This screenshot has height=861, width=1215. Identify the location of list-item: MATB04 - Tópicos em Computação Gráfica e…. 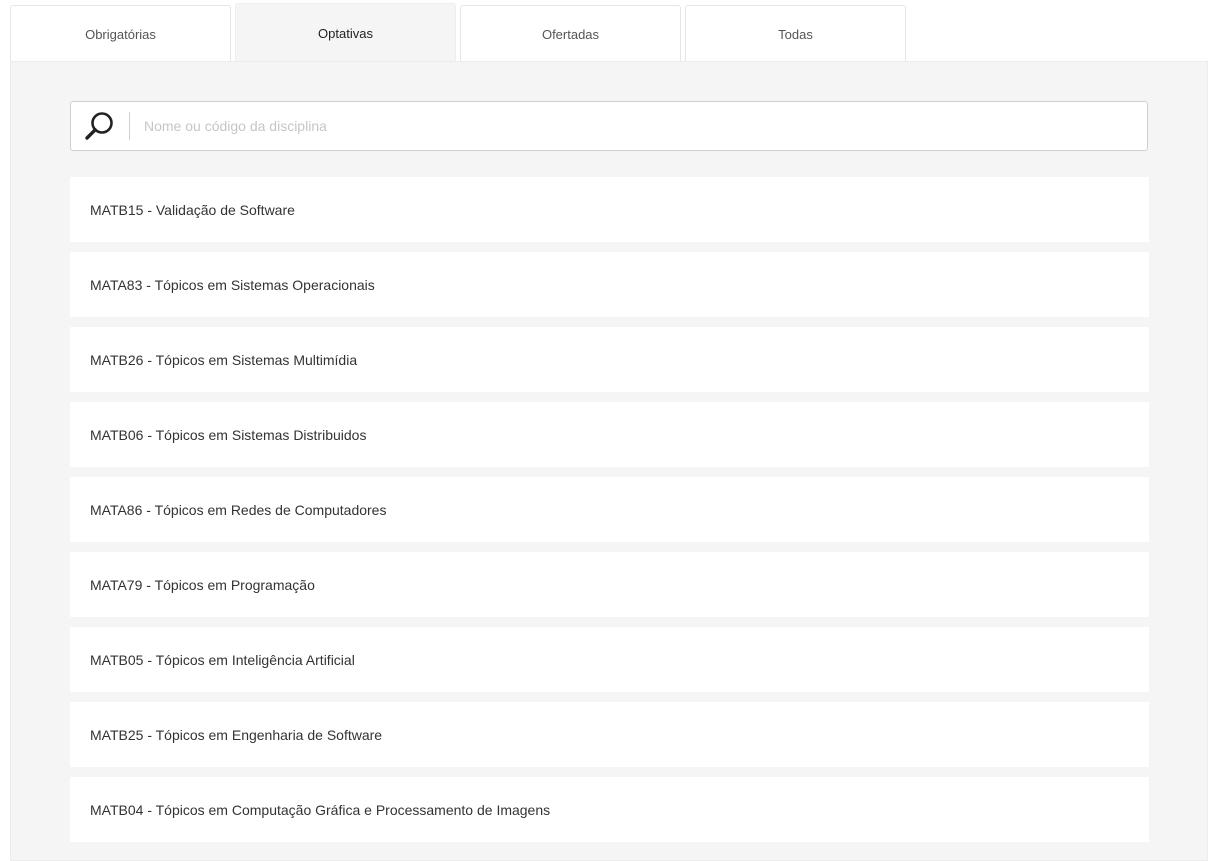
(609, 809).